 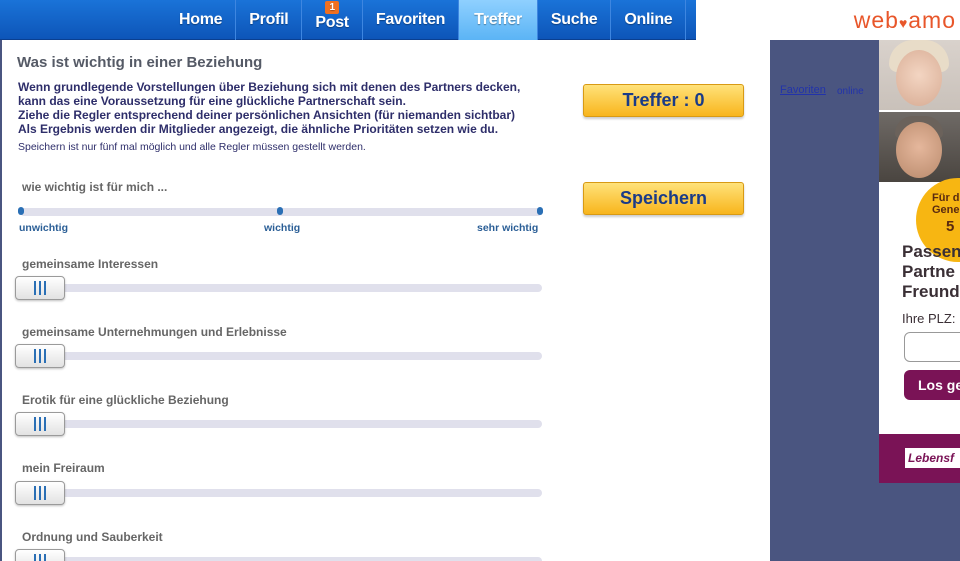 I want to click on nav-label: Suche, so click(x=574, y=19).